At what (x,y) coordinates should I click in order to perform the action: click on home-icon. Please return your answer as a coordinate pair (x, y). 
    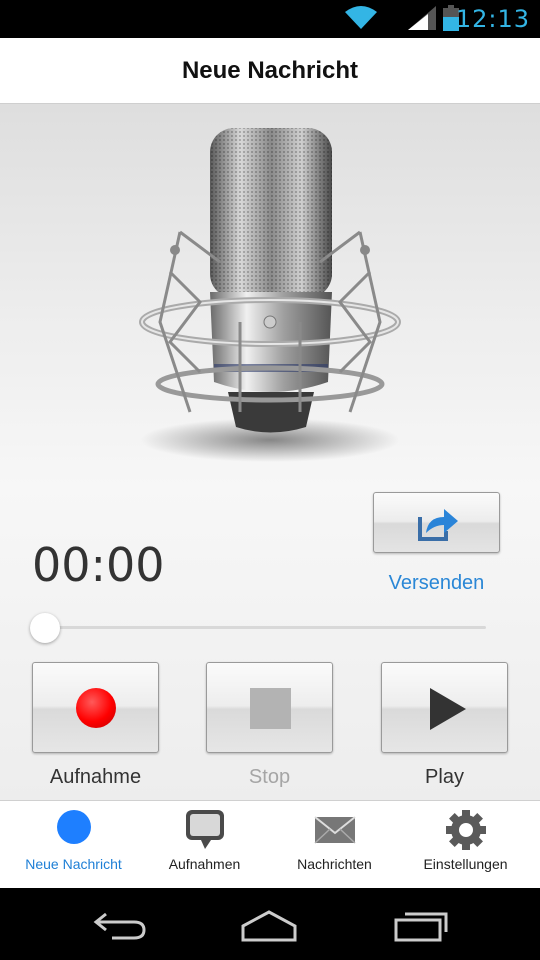
    Looking at the image, I should click on (269, 925).